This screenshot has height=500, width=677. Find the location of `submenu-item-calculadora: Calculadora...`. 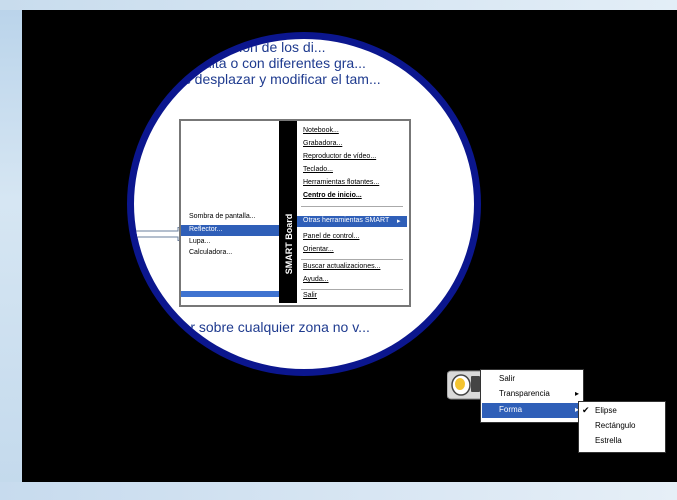

submenu-item-calculadora: Calculadora... is located at coordinates (210, 252).